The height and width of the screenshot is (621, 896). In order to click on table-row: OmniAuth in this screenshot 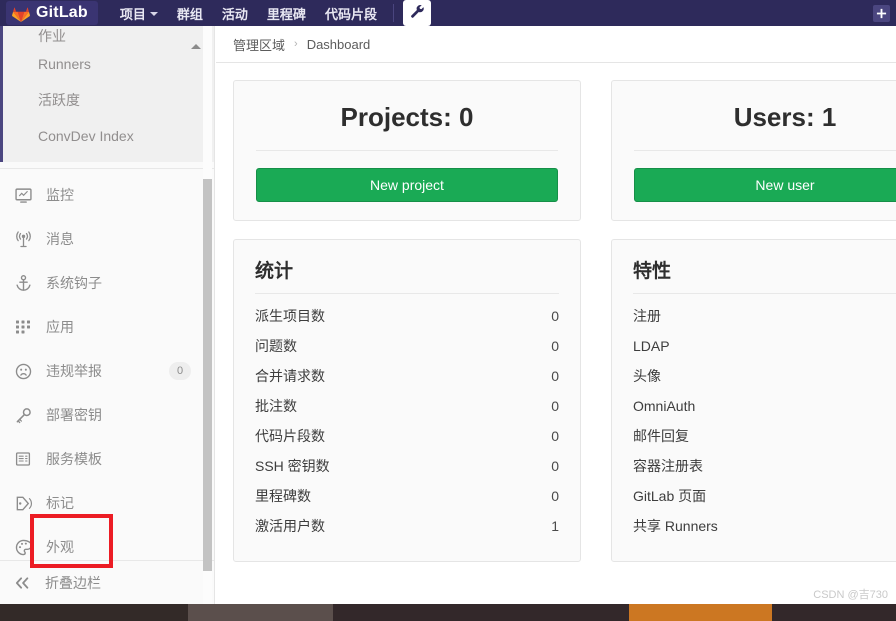, I will do `click(764, 406)`.